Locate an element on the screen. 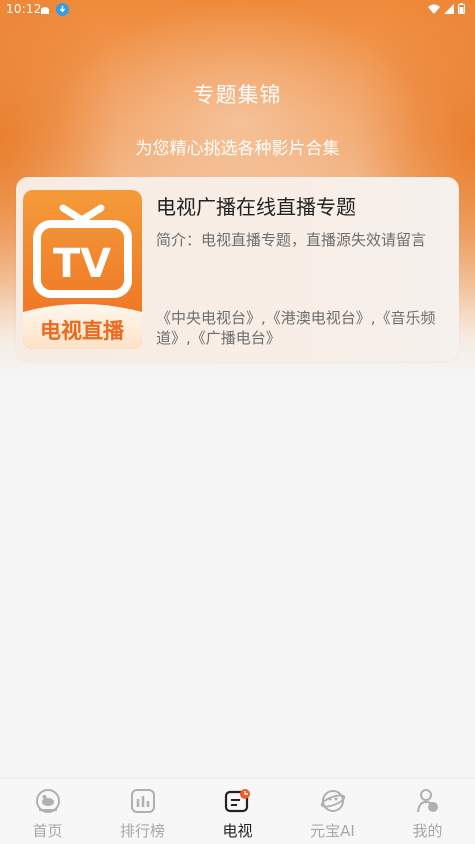 The width and height of the screenshot is (475, 844). tab-ranking-label: 排行榜 is located at coordinates (142, 831).